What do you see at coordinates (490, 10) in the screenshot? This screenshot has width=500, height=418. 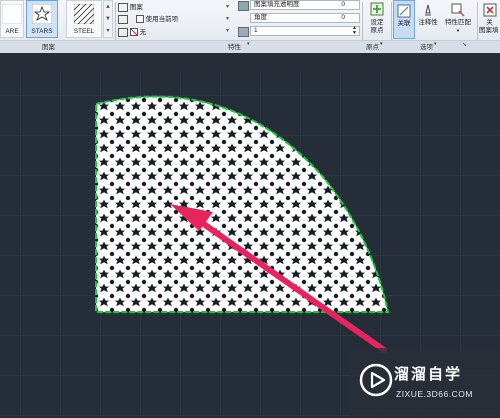 I see `close-icon` at bounding box center [490, 10].